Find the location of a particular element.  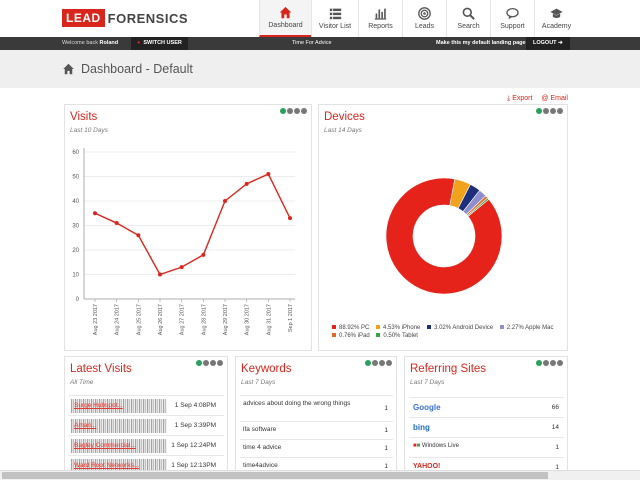

nav-academy: Academy is located at coordinates (556, 18).